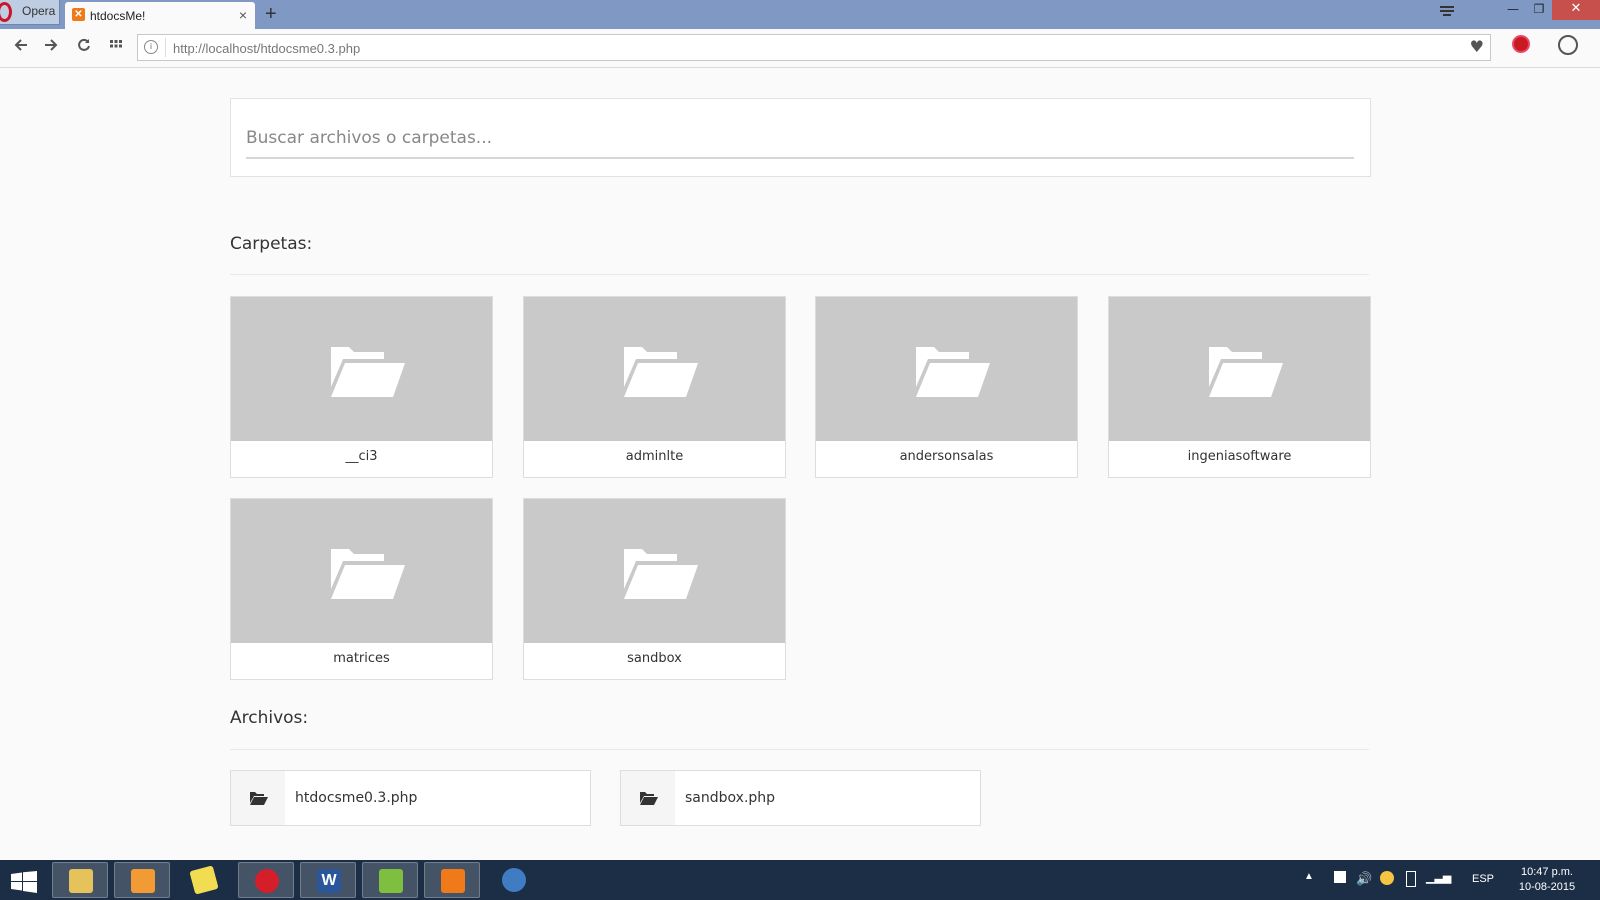 Image resolution: width=1600 pixels, height=900 pixels. Describe the element at coordinates (269, 718) in the screenshot. I see `files-section-title: Archivos:` at that location.